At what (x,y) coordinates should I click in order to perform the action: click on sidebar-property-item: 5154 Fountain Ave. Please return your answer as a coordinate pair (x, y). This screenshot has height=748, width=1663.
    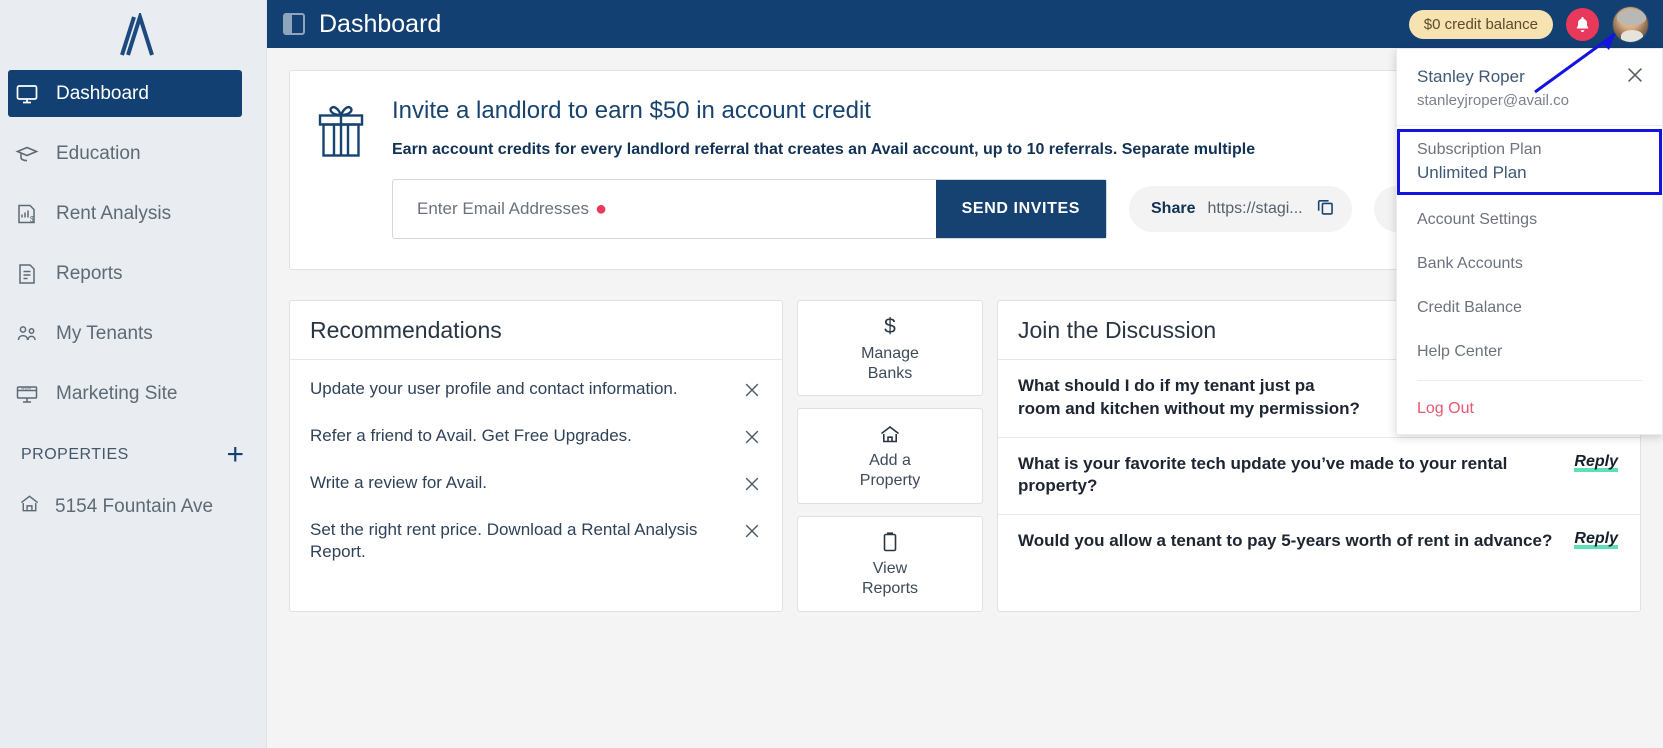
    Looking at the image, I should click on (133, 498).